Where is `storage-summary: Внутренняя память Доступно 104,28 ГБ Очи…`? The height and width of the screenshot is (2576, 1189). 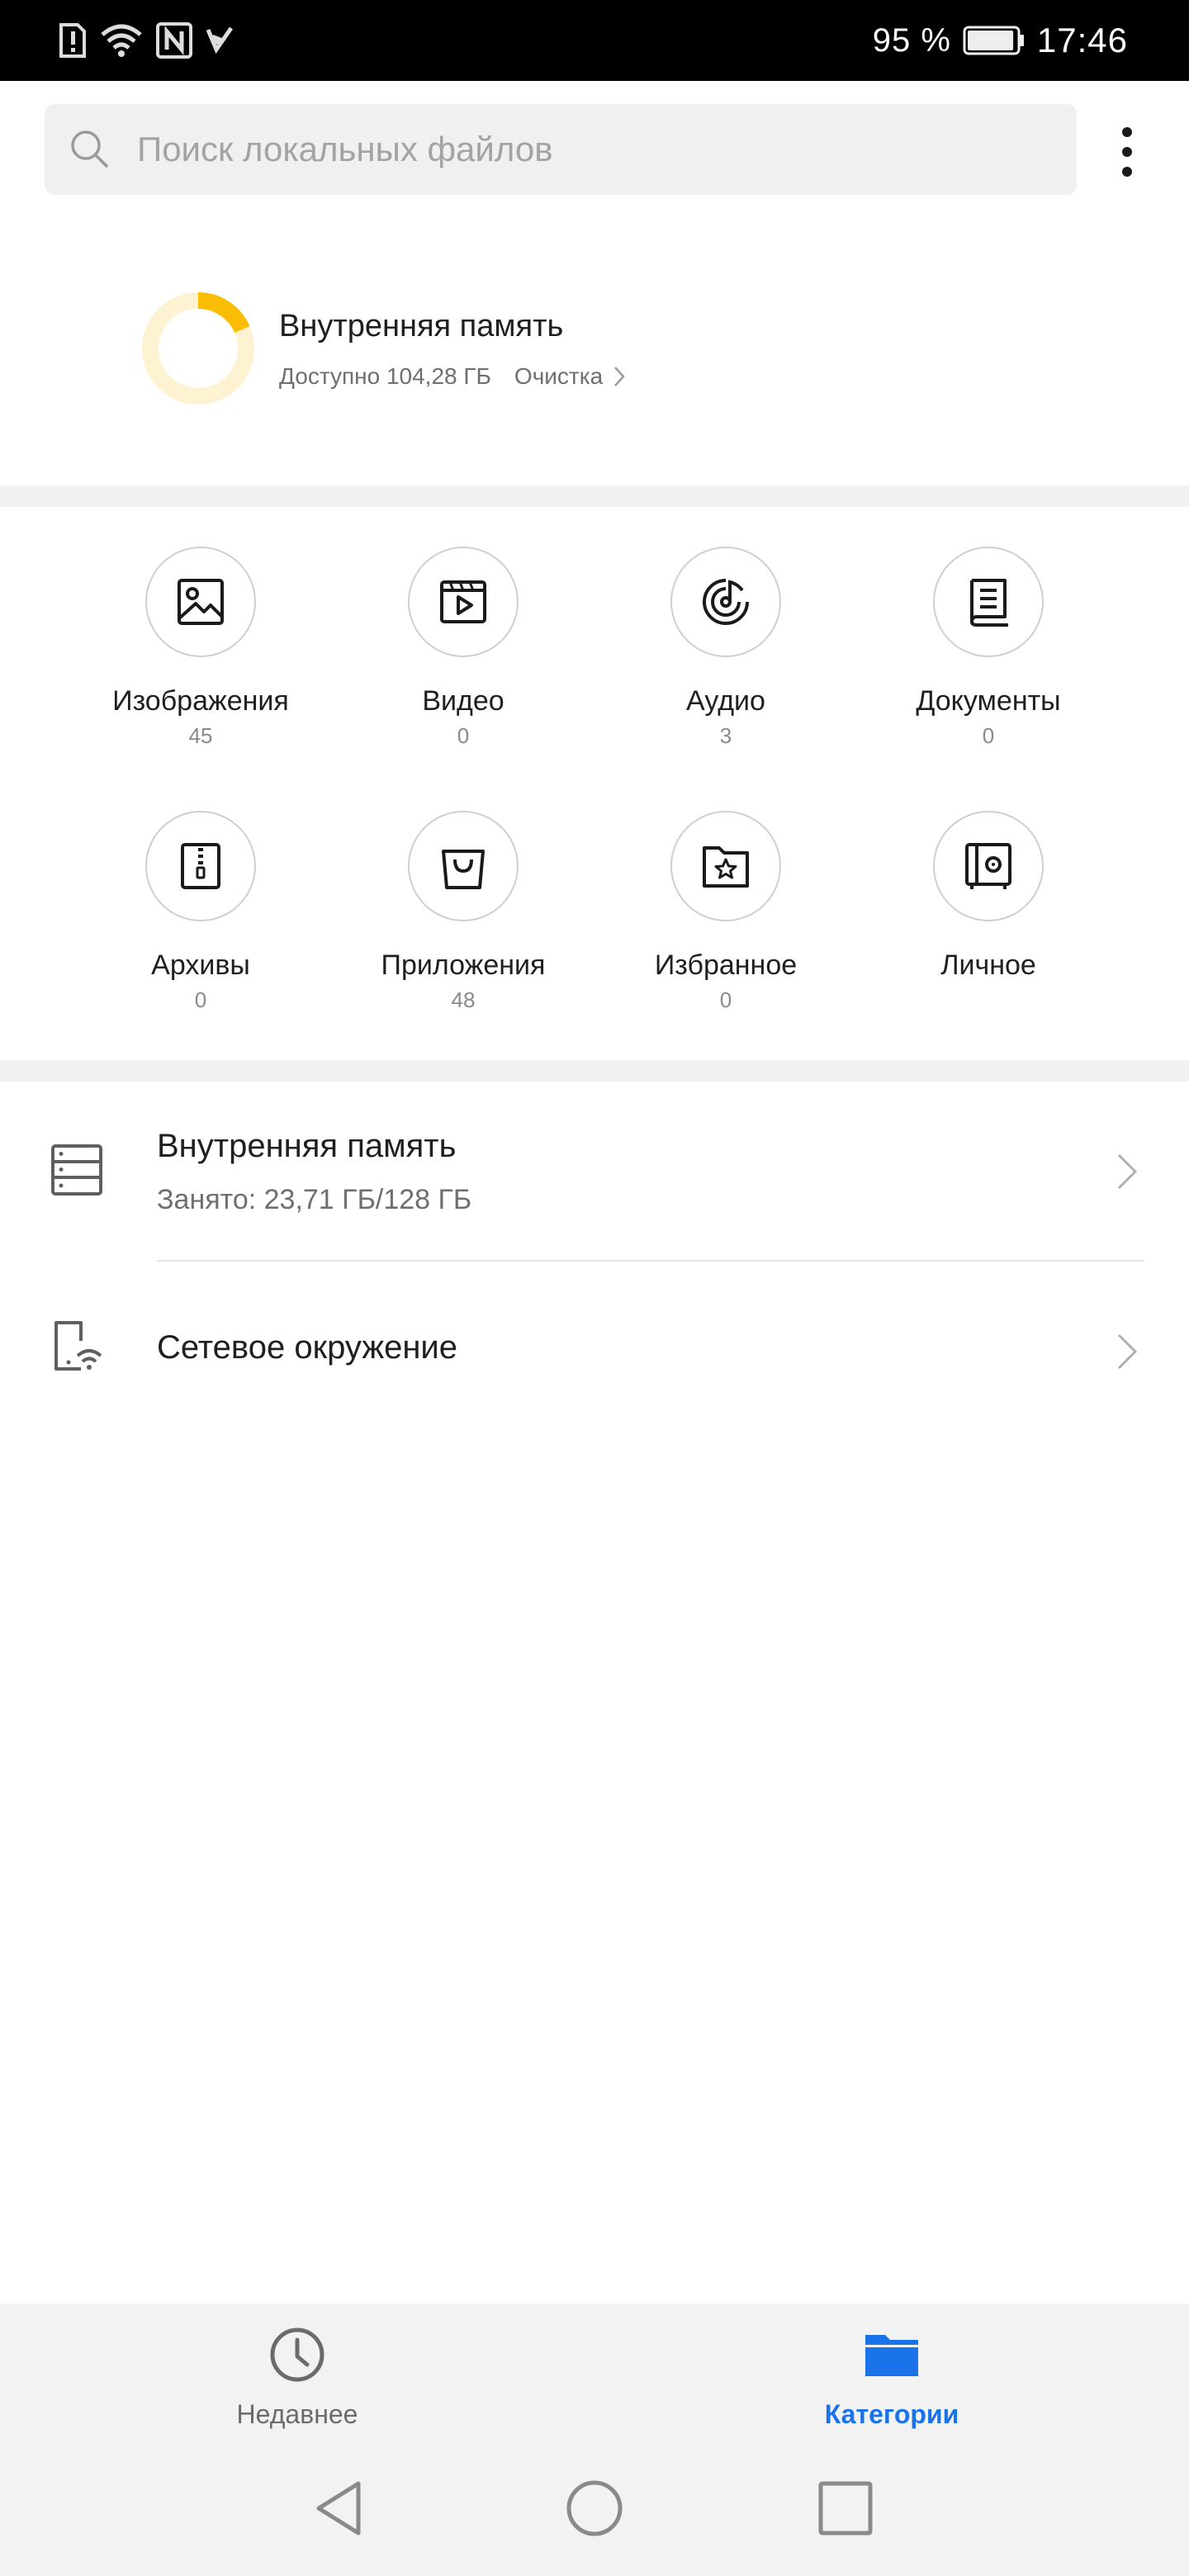
storage-summary: Внутренняя память Доступно 104,28 ГБ Очи… is located at coordinates (429, 352).